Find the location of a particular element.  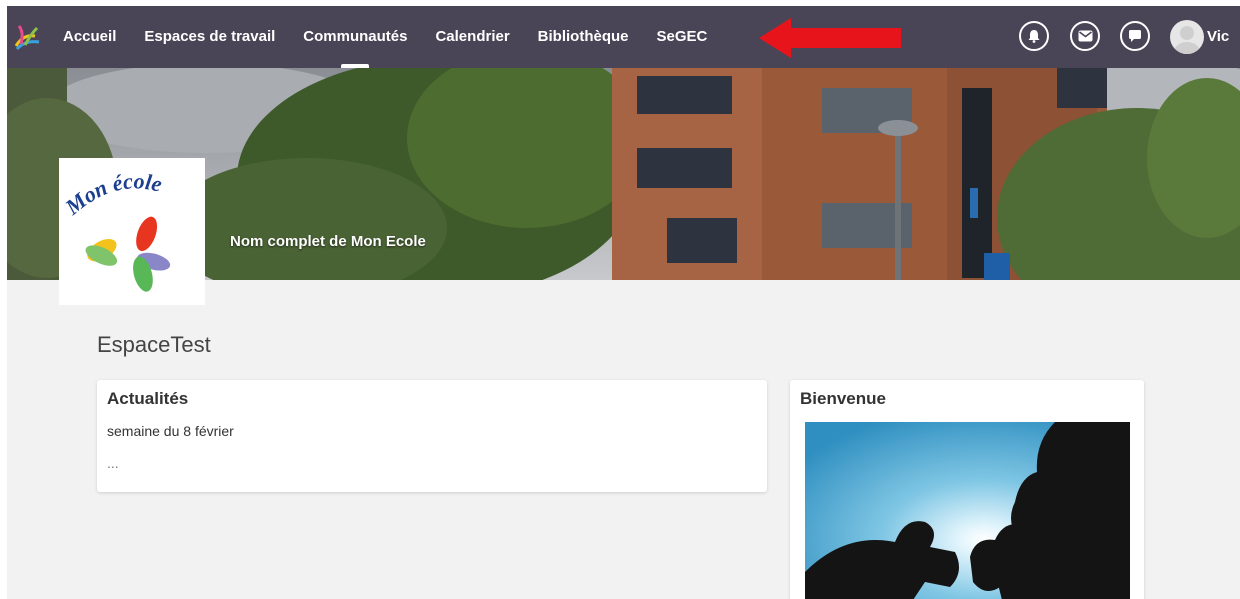

school-logo: Mon école is located at coordinates (132, 231).